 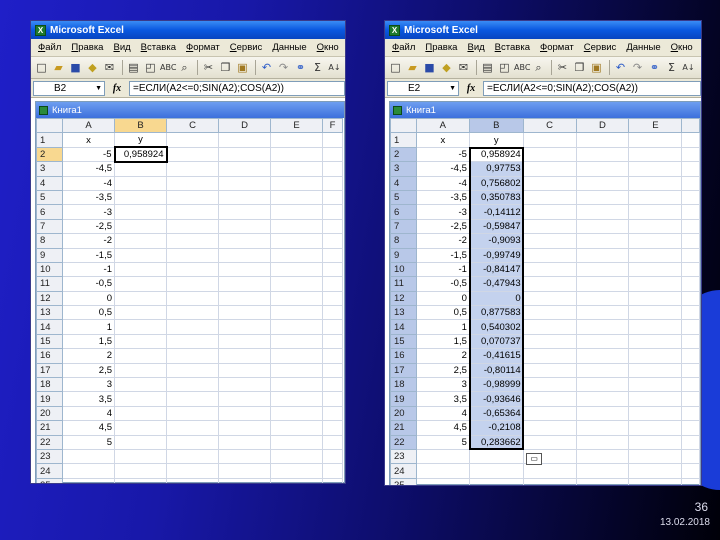 What do you see at coordinates (184, 67) in the screenshot?
I see `research-icon: ⌕` at bounding box center [184, 67].